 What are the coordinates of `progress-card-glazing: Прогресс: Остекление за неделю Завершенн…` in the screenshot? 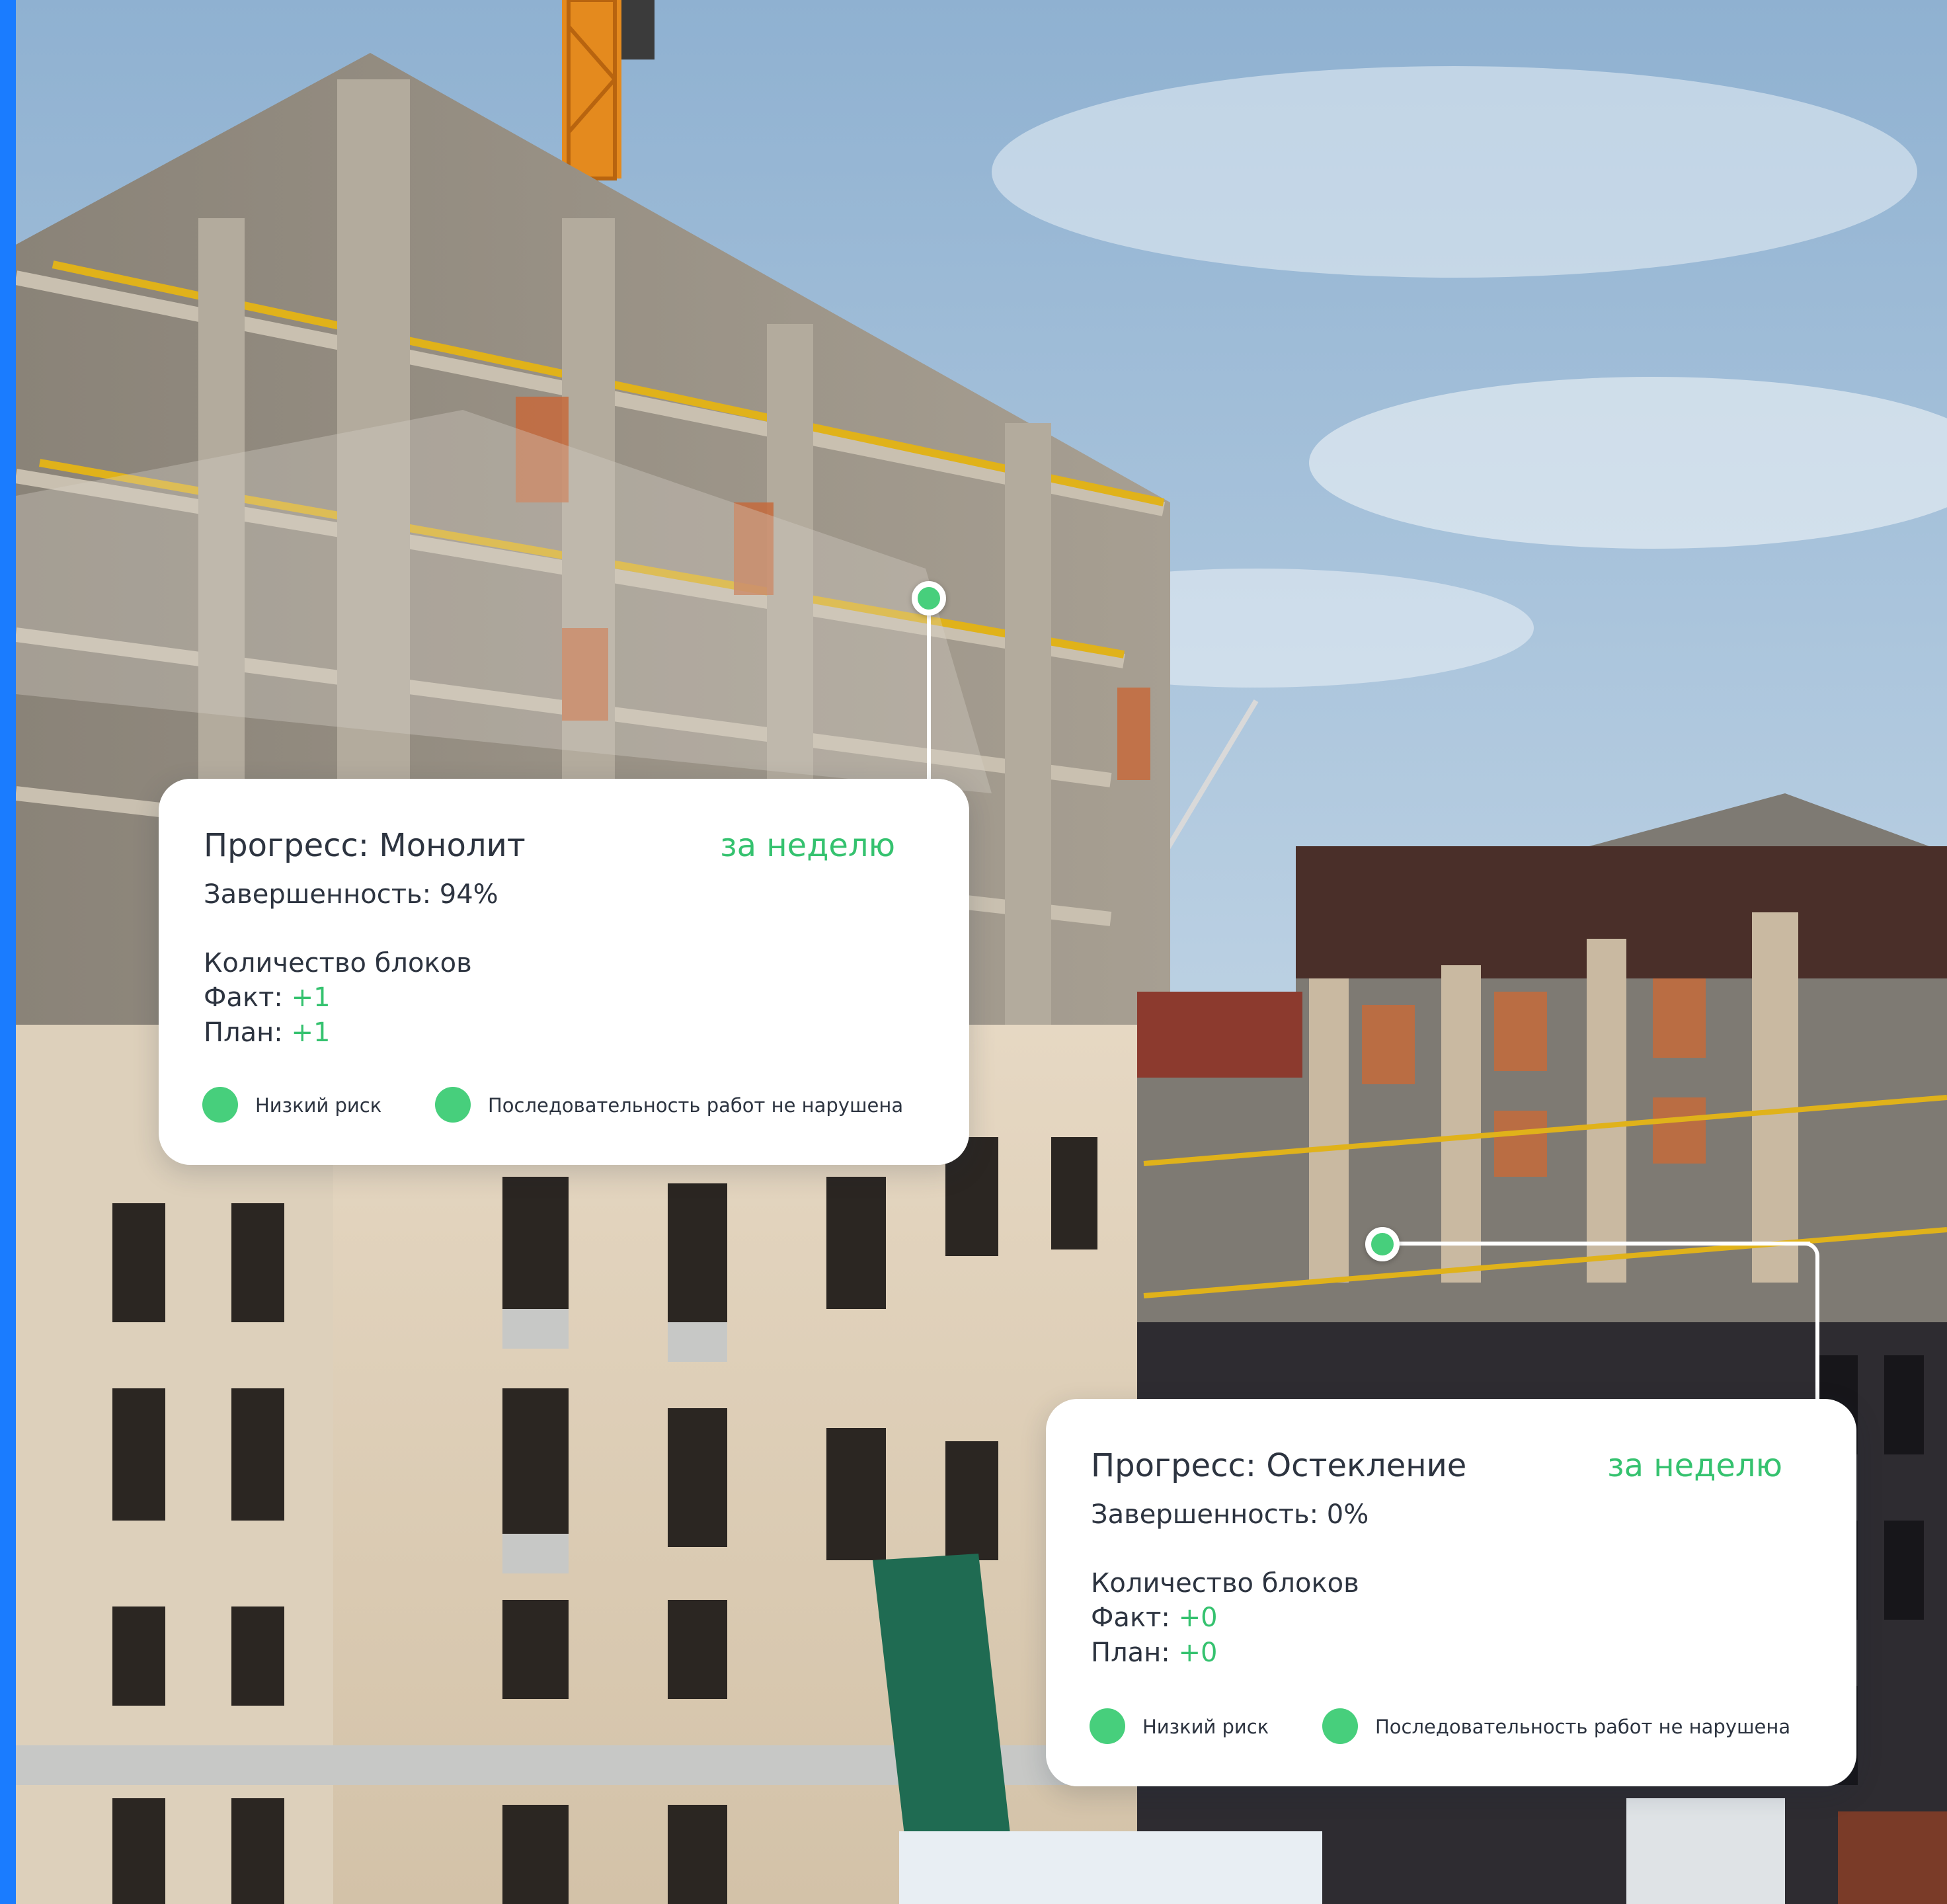 It's located at (1451, 1592).